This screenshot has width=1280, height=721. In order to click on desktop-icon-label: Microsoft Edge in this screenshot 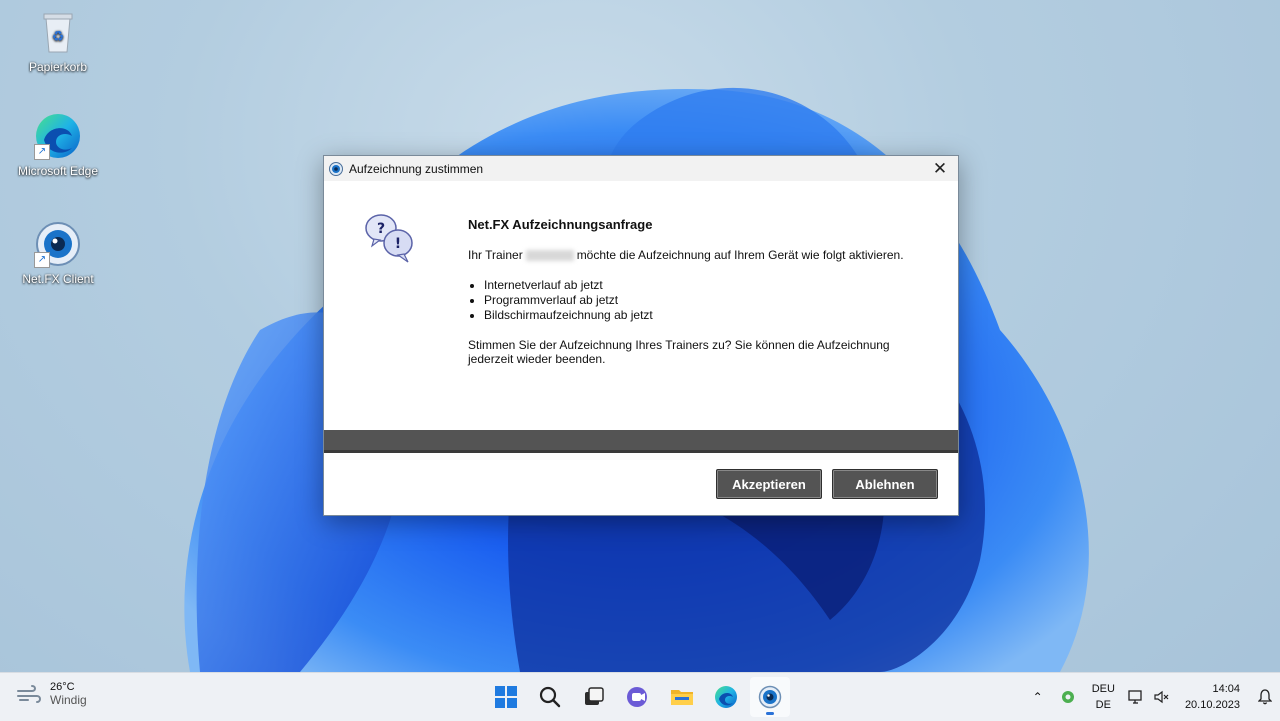, I will do `click(58, 171)`.